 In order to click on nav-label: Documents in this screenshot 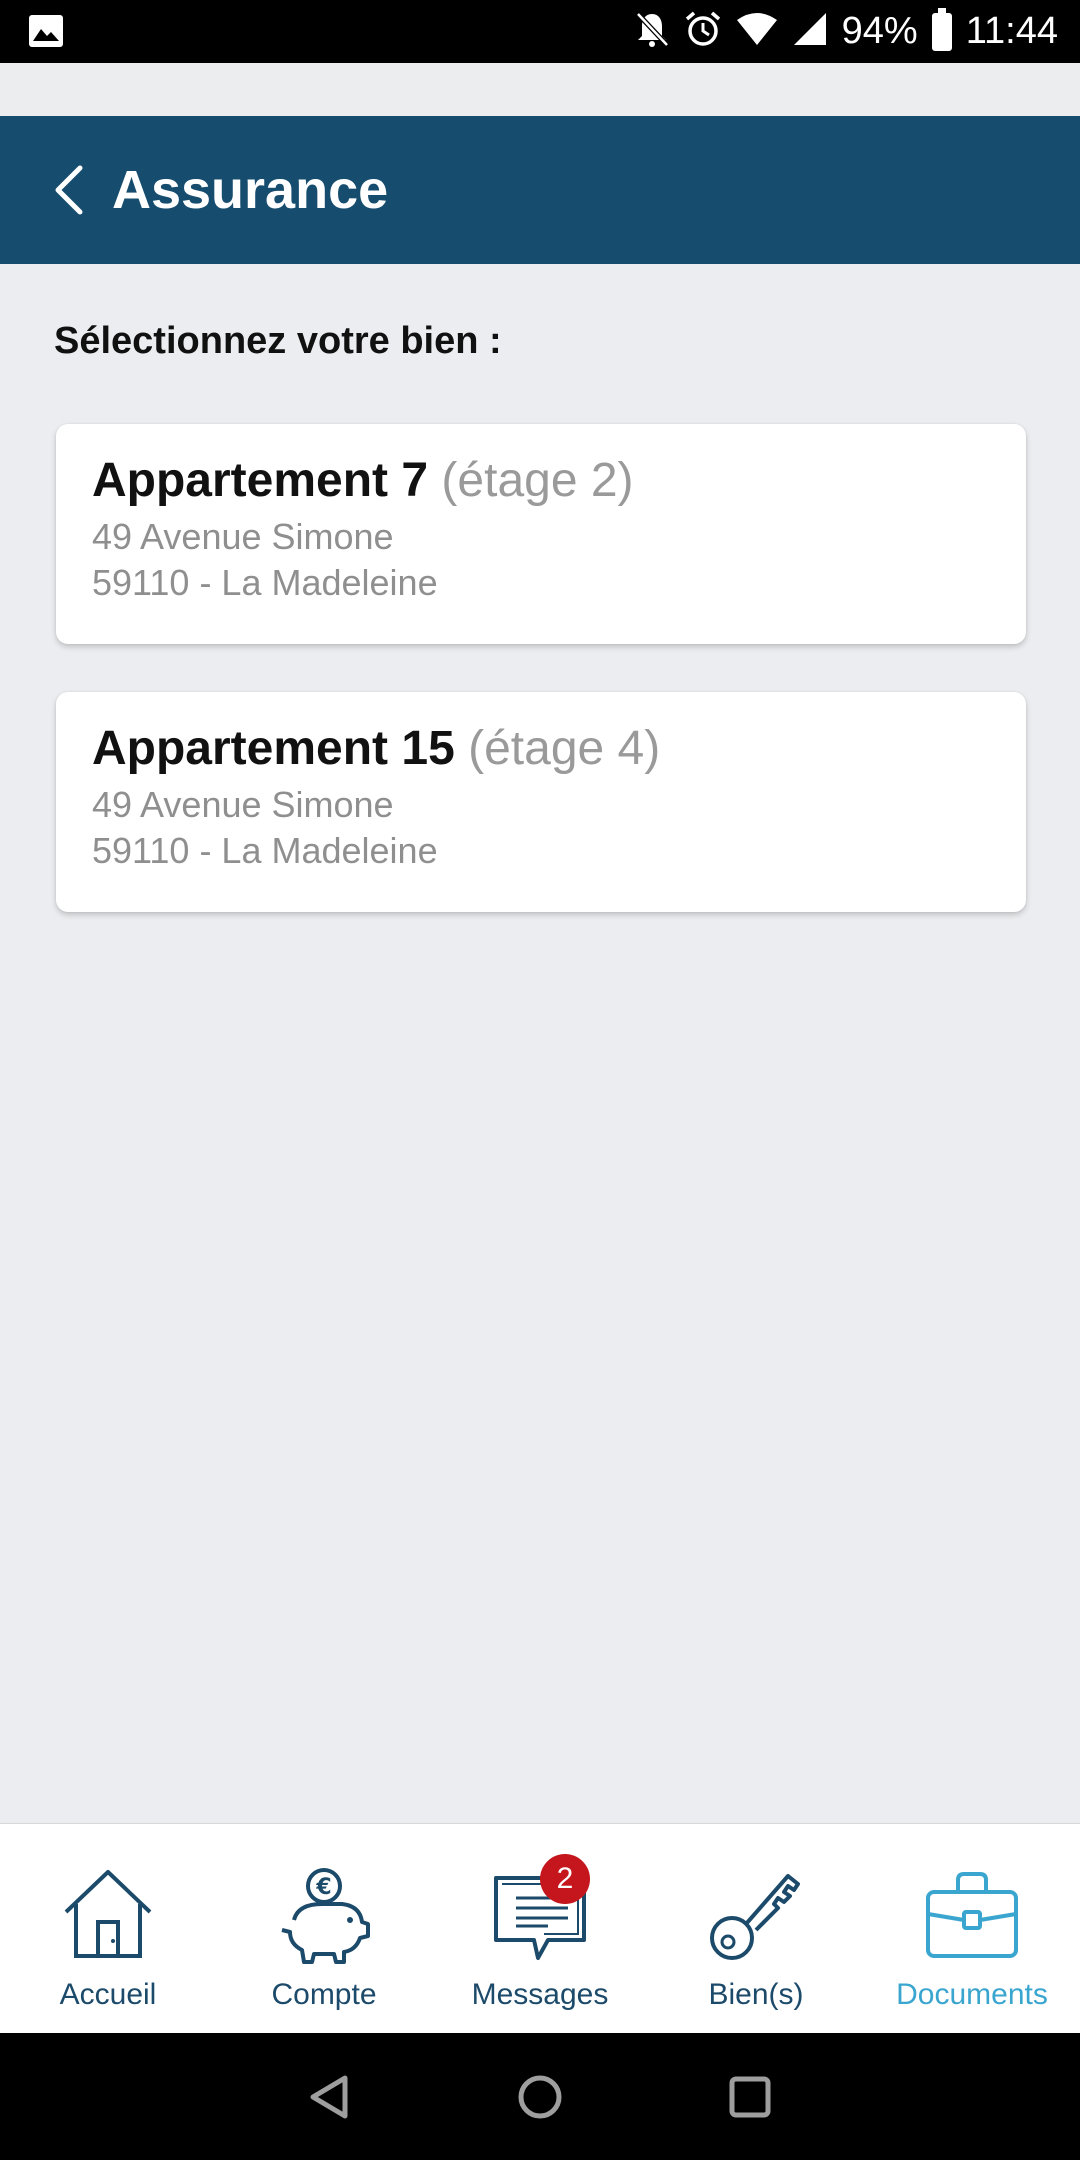, I will do `click(972, 1994)`.